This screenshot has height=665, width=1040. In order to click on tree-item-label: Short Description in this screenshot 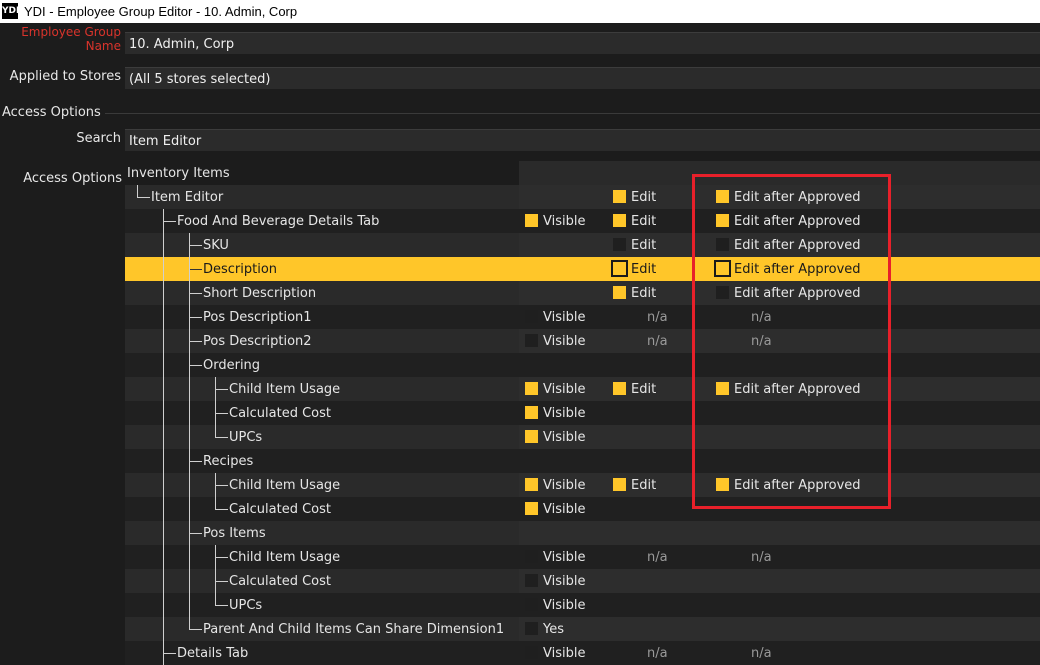, I will do `click(260, 293)`.